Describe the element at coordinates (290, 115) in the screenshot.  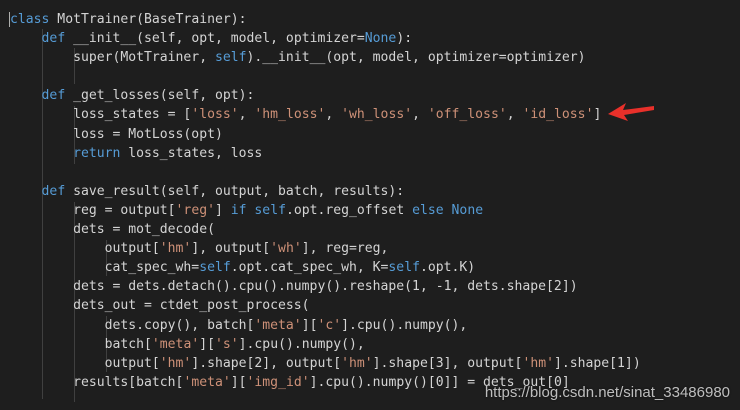
I see `code-token: 'hm_loss'` at that location.